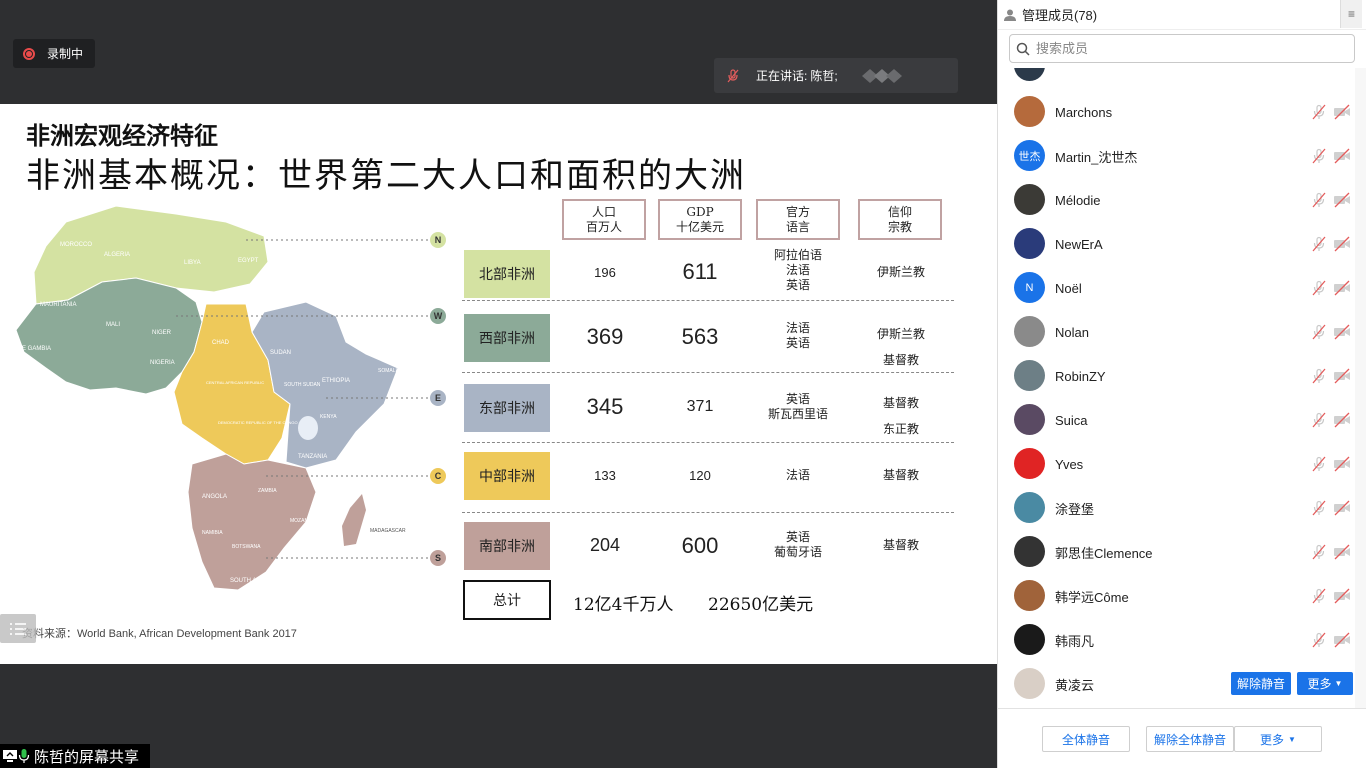 The width and height of the screenshot is (1366, 768). I want to click on list-icon, so click(18, 628).